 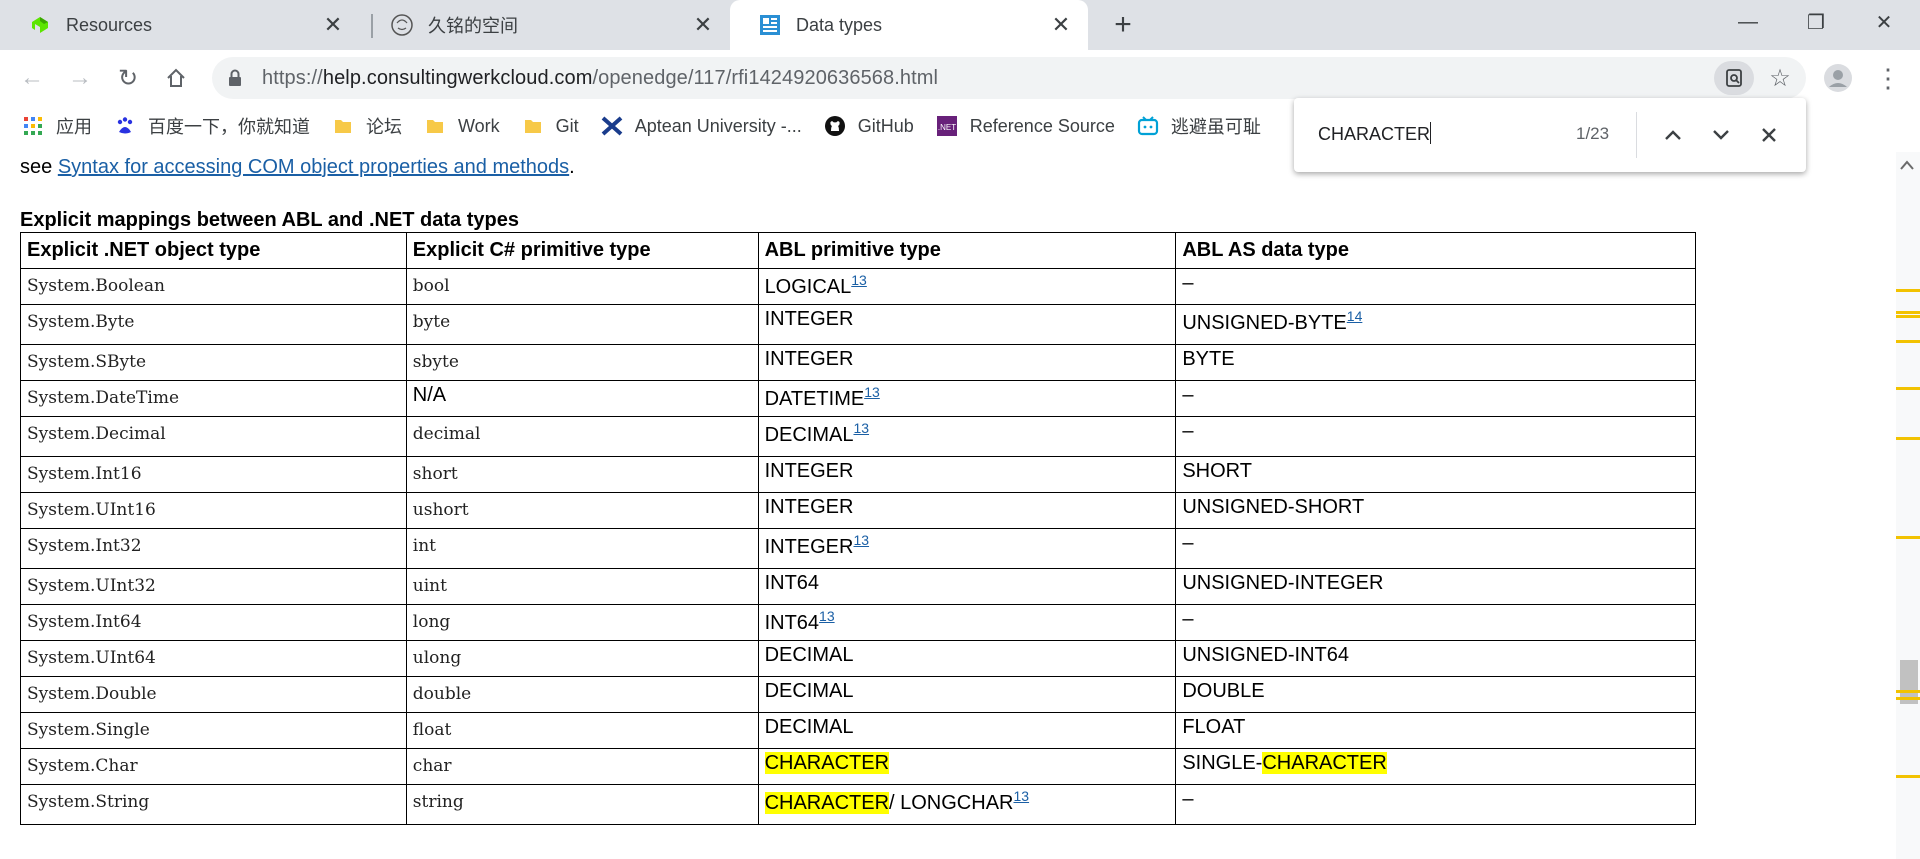 I want to click on abl-primitive-text: INTEGER, so click(x=809, y=547).